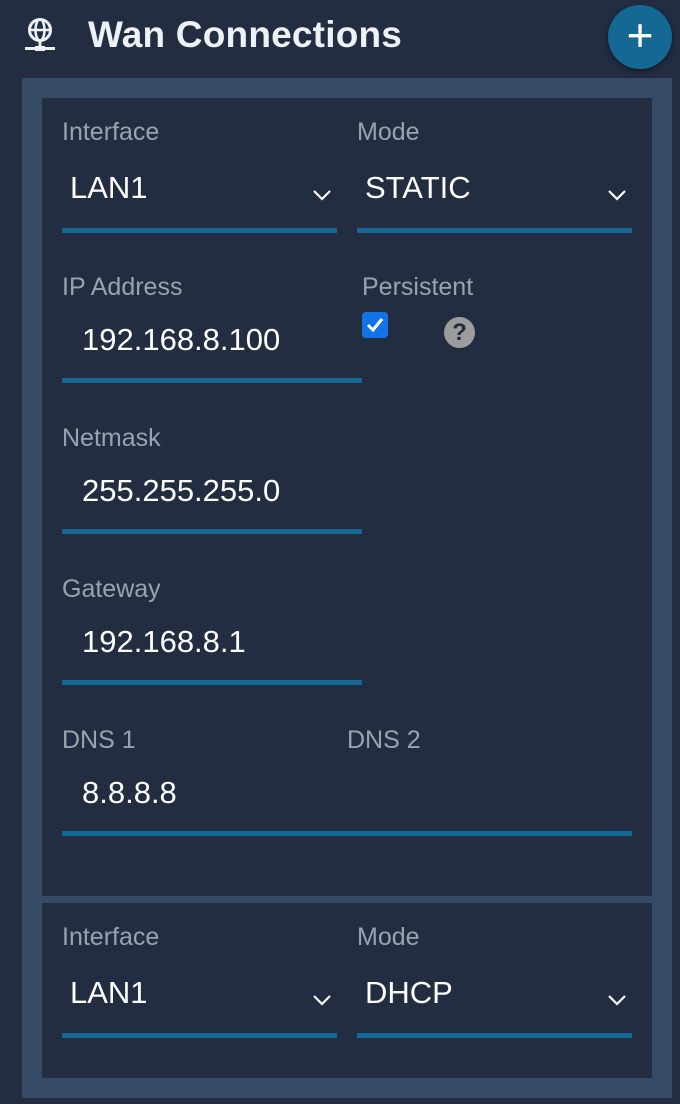  What do you see at coordinates (111, 589) in the screenshot?
I see `gateway-label: Gateway` at bounding box center [111, 589].